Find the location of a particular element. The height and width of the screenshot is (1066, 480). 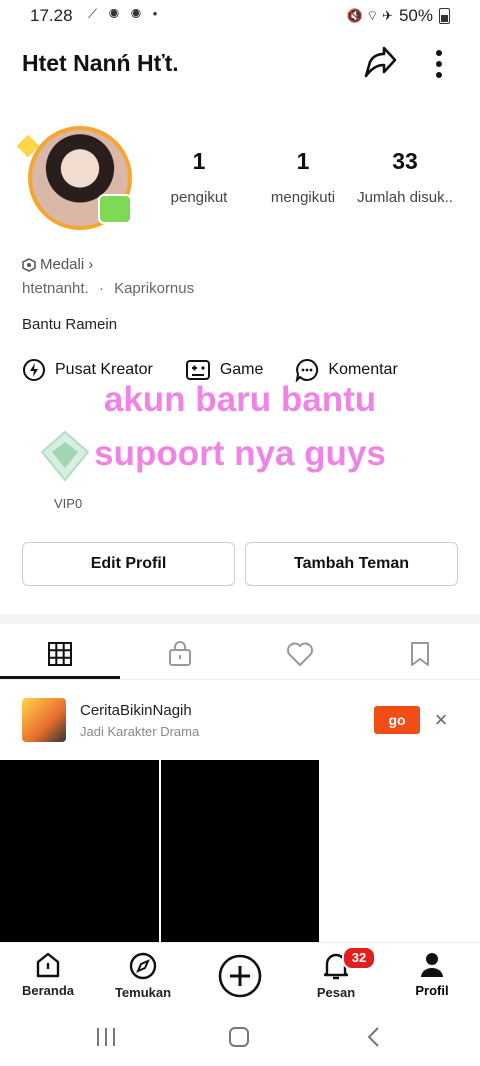

edit-profile-button: Edit Profil is located at coordinates (128, 564).